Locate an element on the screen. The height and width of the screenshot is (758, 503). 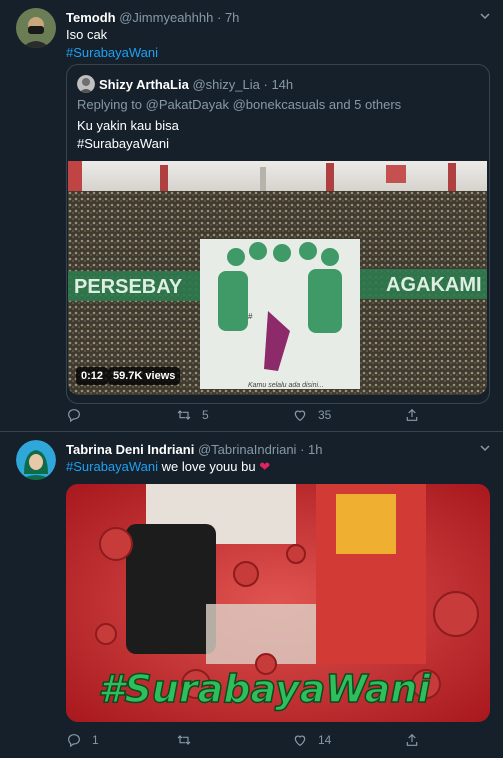
timestamp: 7h is located at coordinates (232, 17).